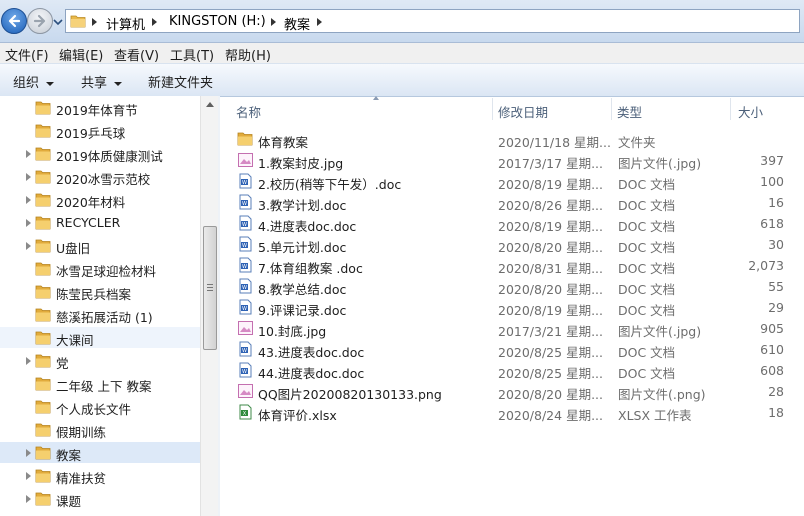  What do you see at coordinates (192, 54) in the screenshot?
I see `menu-tools: 工具(T)` at bounding box center [192, 54].